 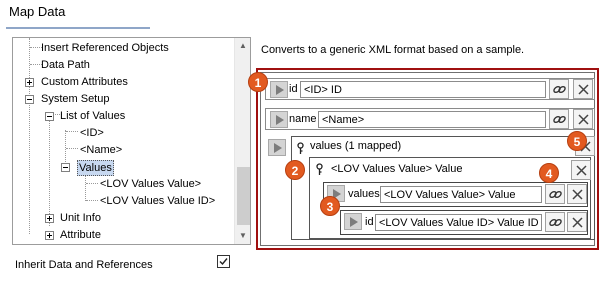 What do you see at coordinates (123, 65) in the screenshot?
I see `tree-item-data-path: Data Path` at bounding box center [123, 65].